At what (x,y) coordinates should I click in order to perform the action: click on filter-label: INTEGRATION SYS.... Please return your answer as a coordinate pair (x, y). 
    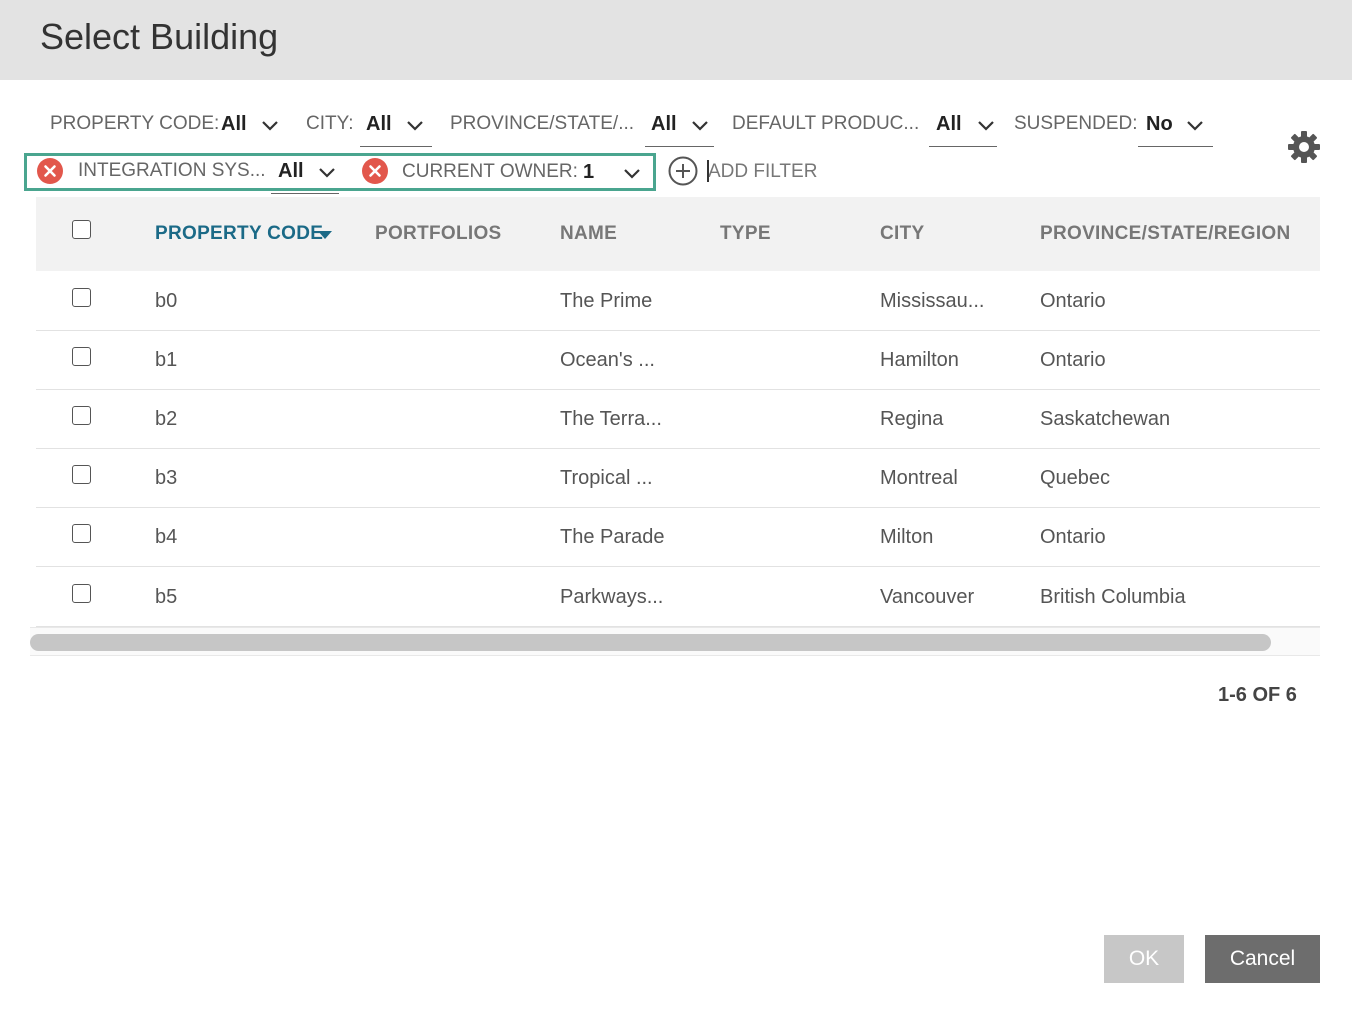
    Looking at the image, I should click on (172, 170).